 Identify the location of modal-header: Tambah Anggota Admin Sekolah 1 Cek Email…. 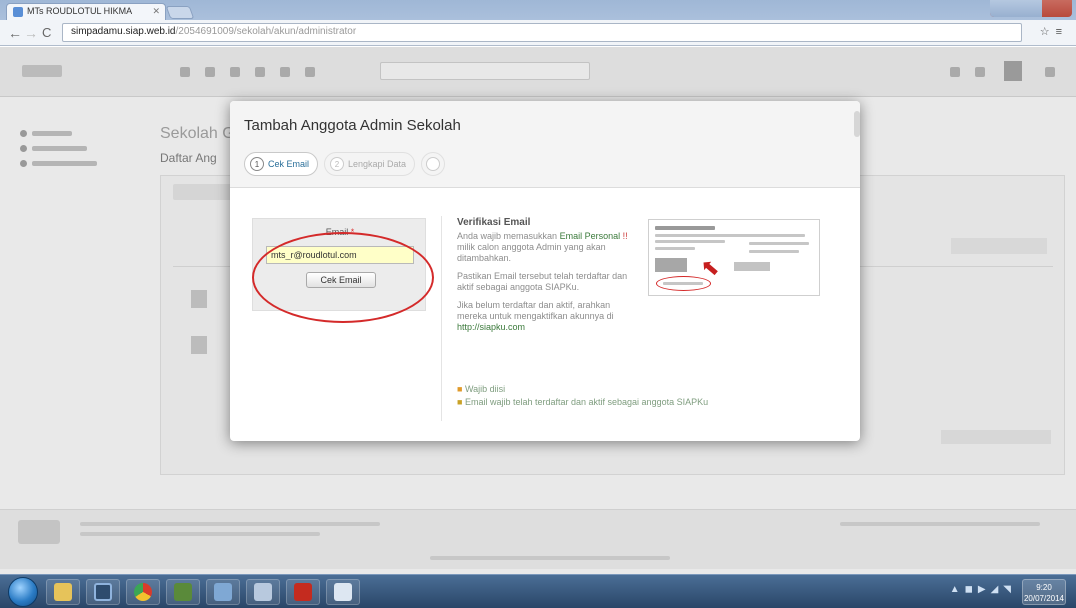
(545, 144).